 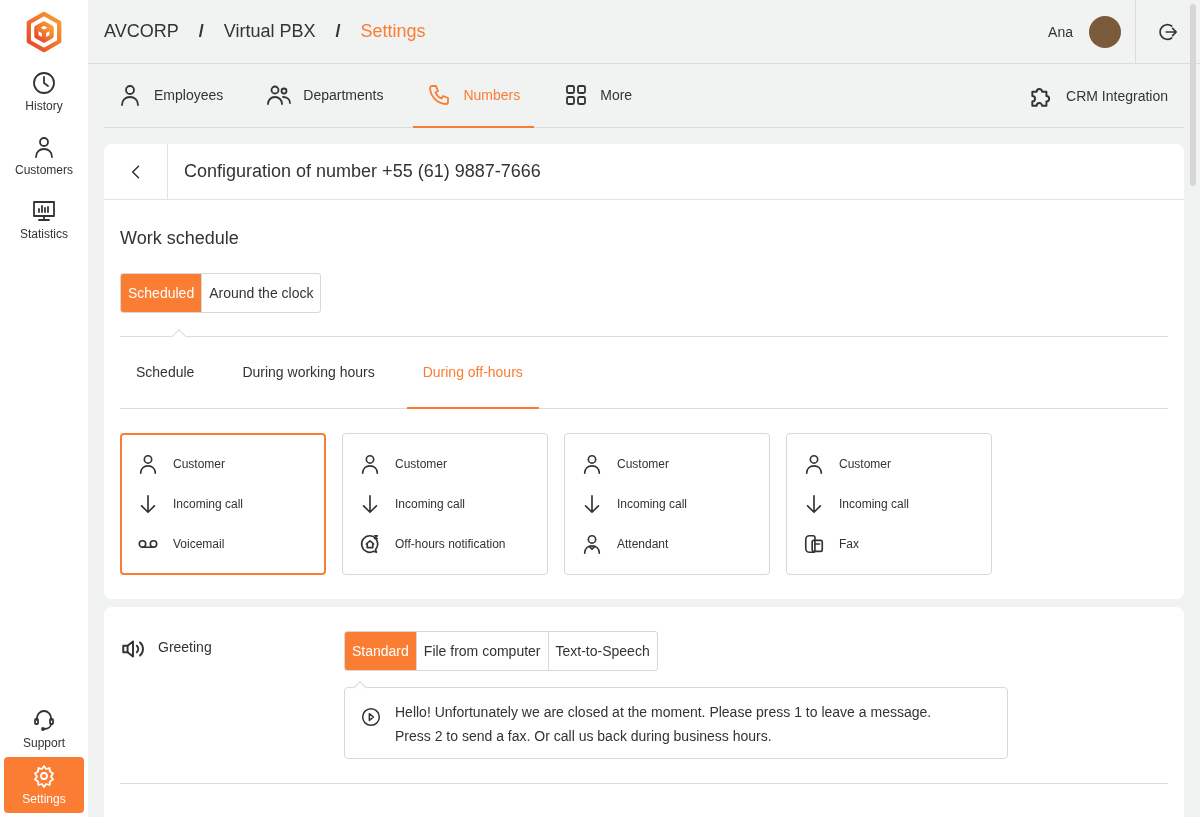 I want to click on sidebar-item: Statistics, so click(x=44, y=220).